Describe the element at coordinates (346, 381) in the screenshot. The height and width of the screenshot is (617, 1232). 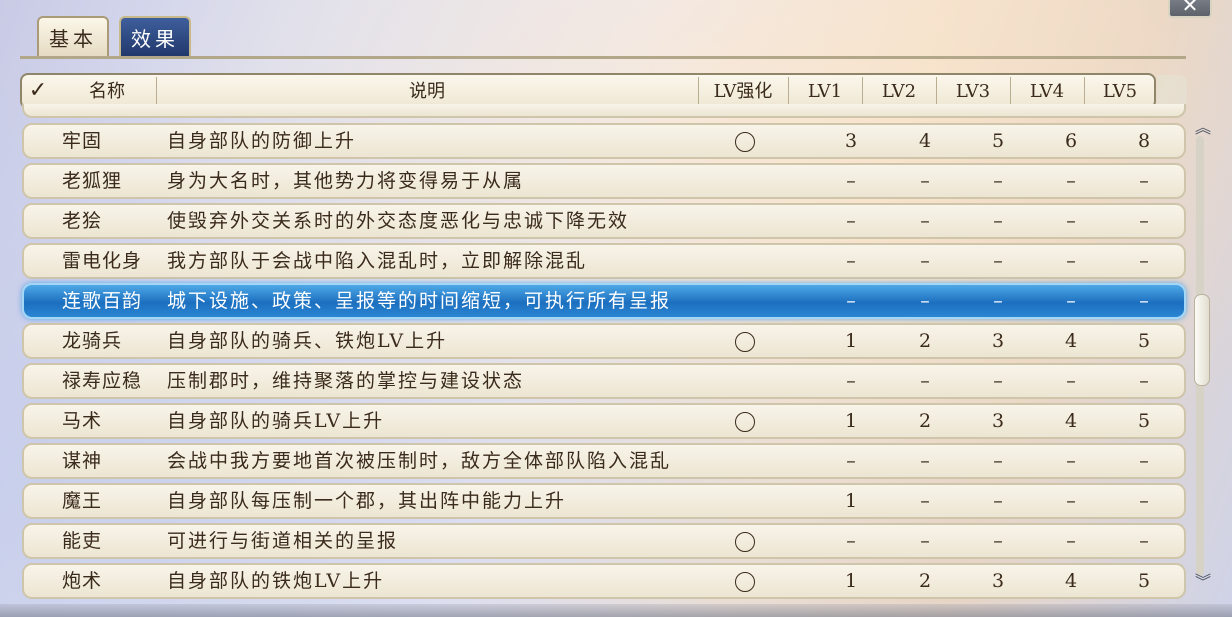
I see `effect-description: 压制郡时，维持聚落的掌控与建设状态` at that location.